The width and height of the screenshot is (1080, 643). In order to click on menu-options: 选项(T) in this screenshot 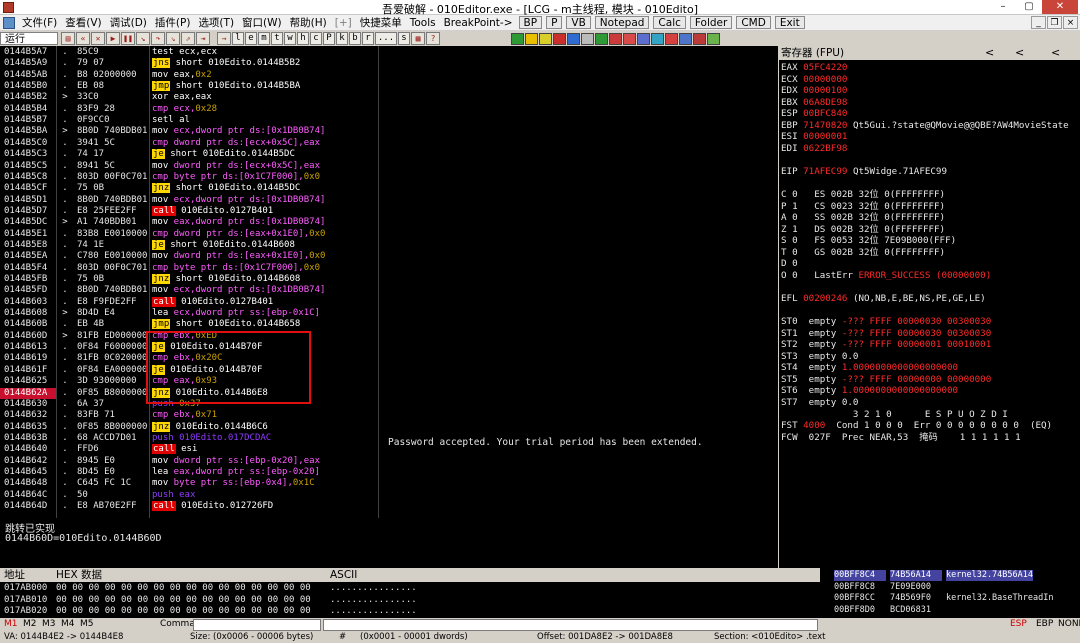, I will do `click(216, 23)`.